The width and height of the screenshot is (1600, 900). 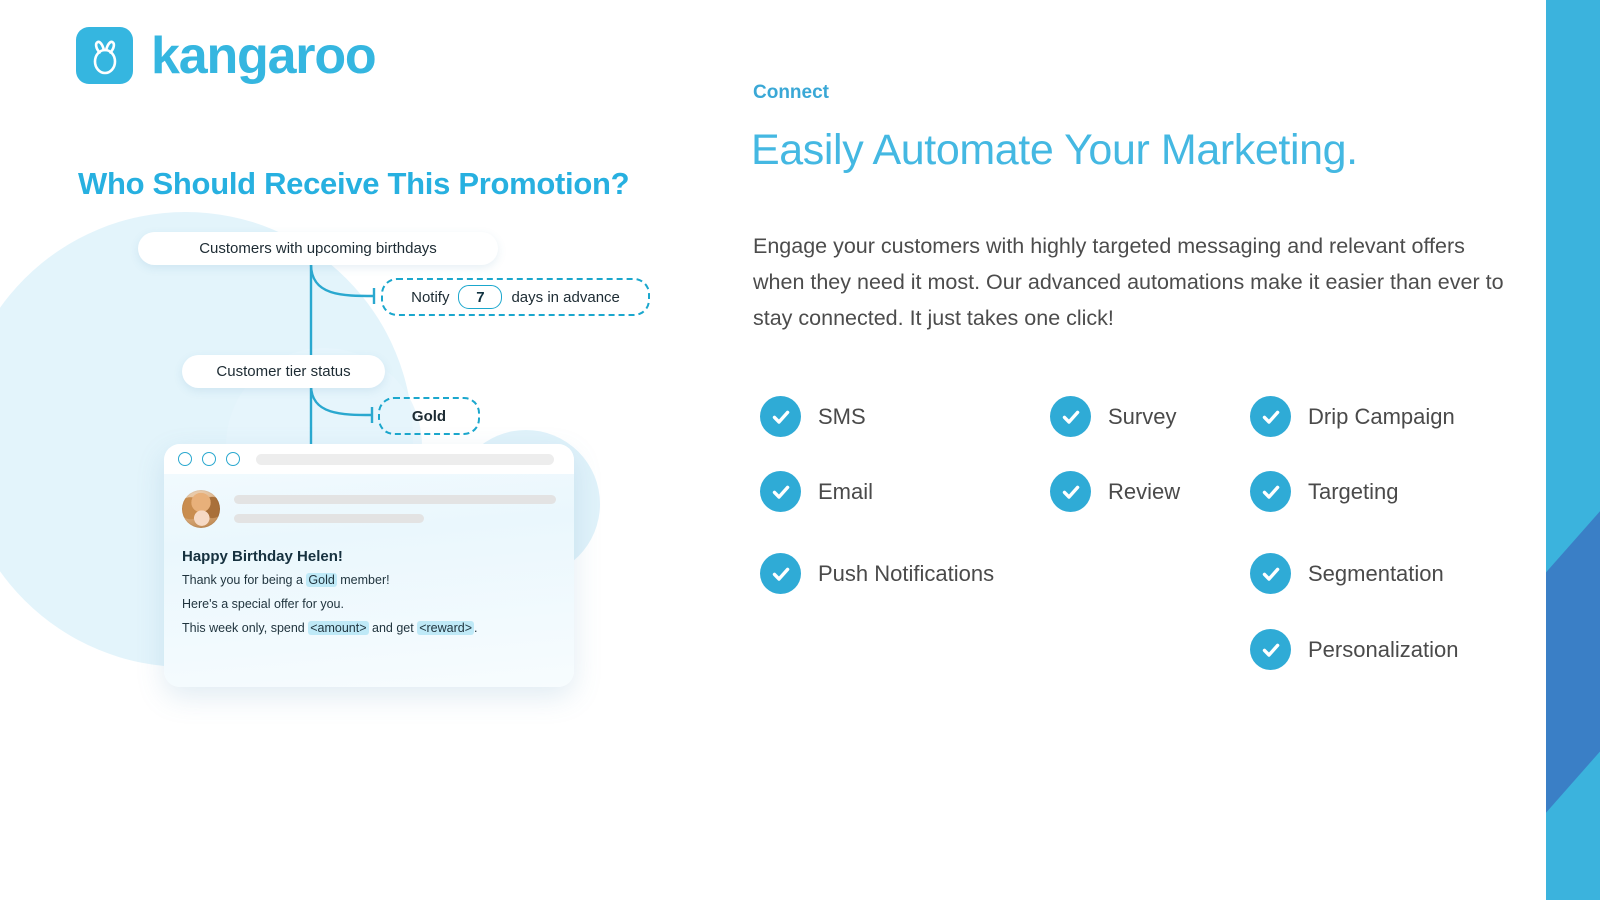 I want to click on feature-label: Review, so click(x=1144, y=491).